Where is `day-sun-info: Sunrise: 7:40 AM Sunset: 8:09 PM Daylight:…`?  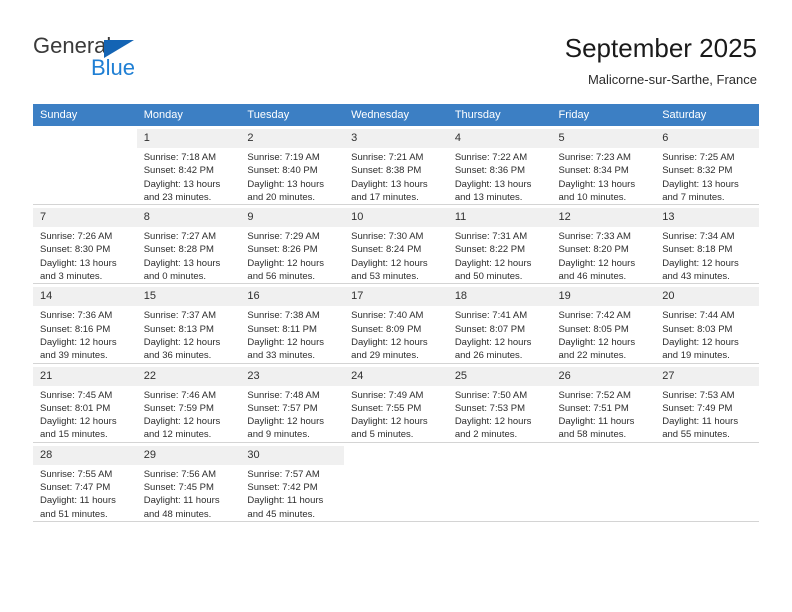 day-sun-info: Sunrise: 7:40 AM Sunset: 8:09 PM Daylight:… is located at coordinates (396, 335).